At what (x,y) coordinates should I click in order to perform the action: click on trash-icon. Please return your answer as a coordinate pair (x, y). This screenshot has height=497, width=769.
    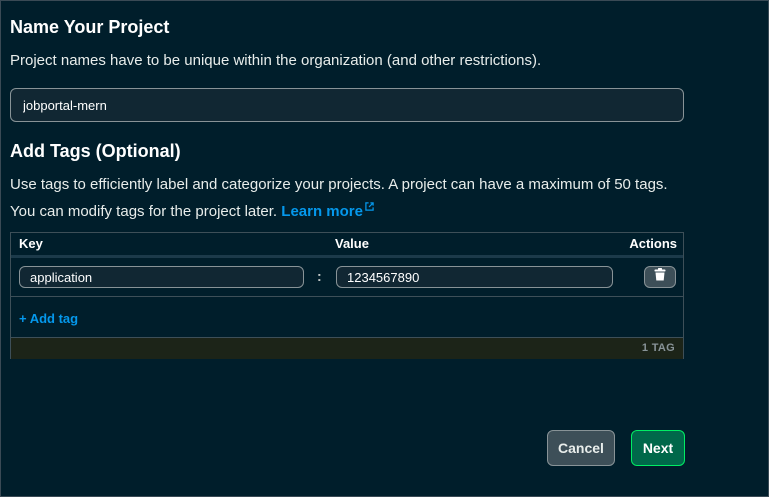
    Looking at the image, I should click on (660, 277).